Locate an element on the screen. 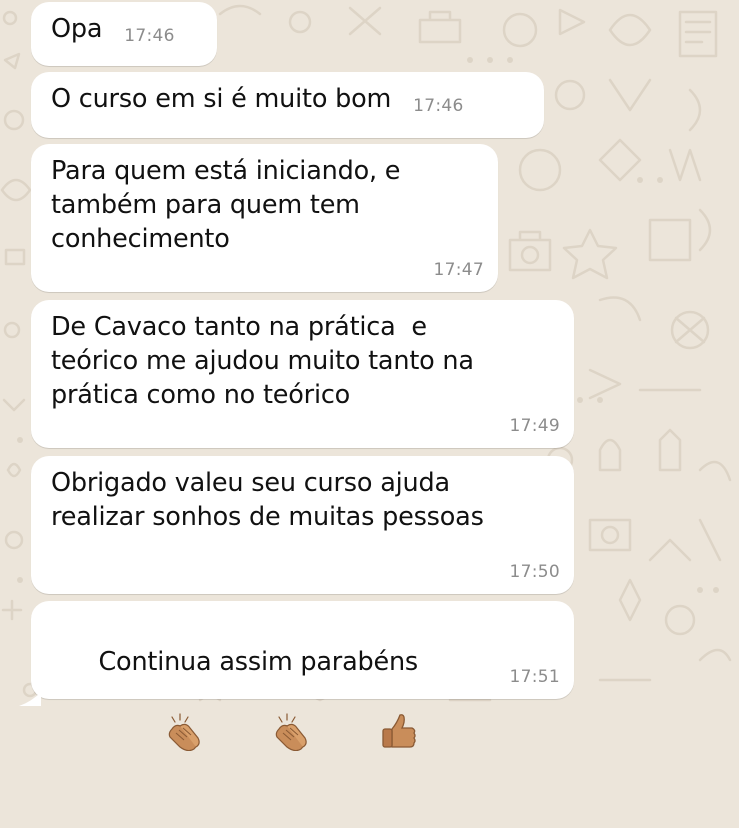 The image size is (739, 828). message-bubble: O curso em si é muito bom 17:46 is located at coordinates (287, 105).